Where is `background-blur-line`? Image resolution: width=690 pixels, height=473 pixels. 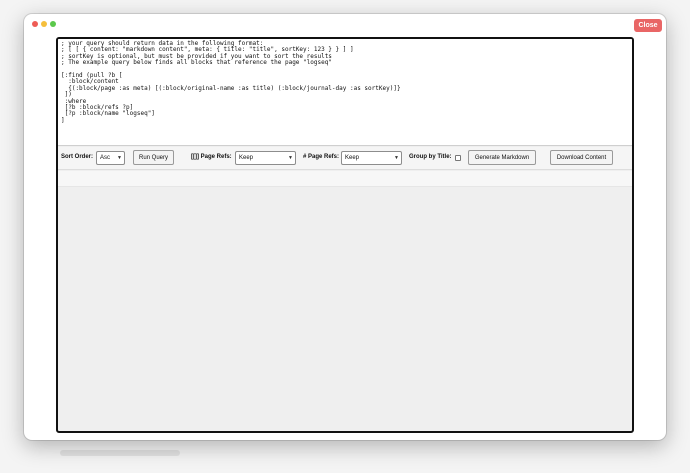
background-blur-line is located at coordinates (120, 453).